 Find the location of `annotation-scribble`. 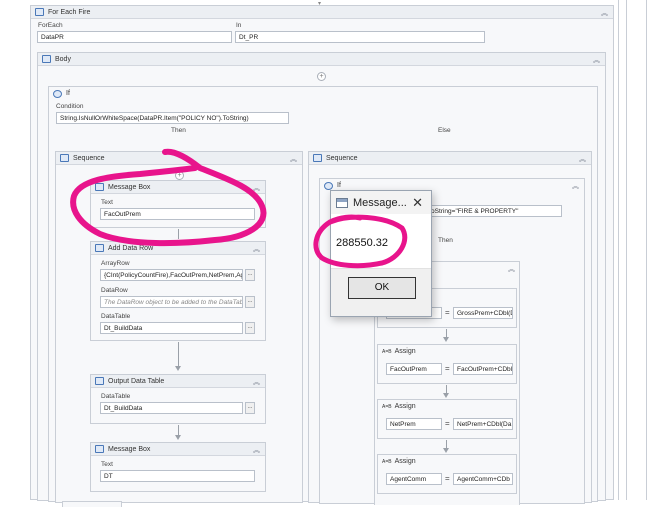

annotation-scribble is located at coordinates (168, 197).